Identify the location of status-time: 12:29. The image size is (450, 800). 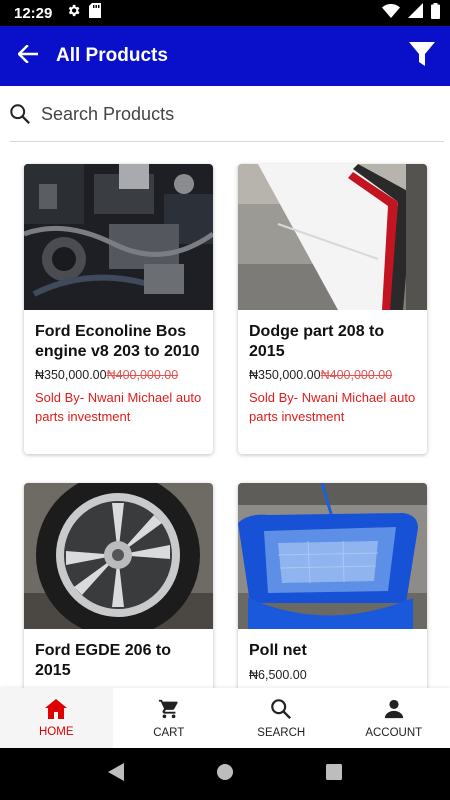
(33, 13).